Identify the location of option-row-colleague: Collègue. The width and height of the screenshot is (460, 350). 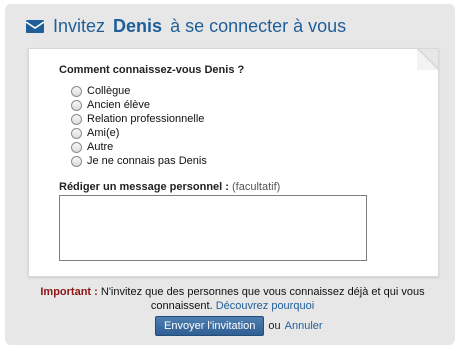
(139, 91).